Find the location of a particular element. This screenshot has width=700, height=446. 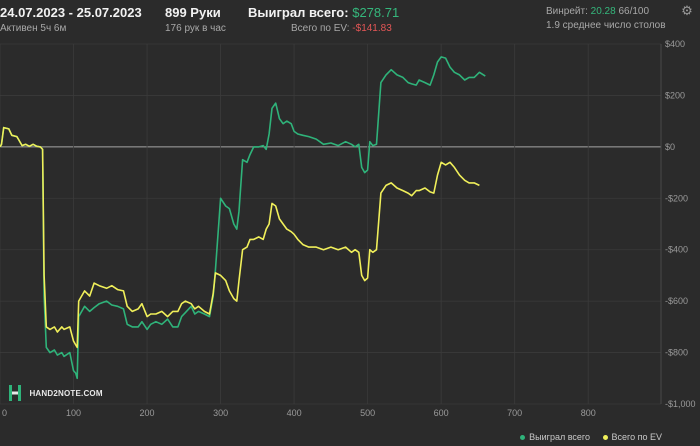

y-tick-label: -$1,000 is located at coordinates (680, 404).